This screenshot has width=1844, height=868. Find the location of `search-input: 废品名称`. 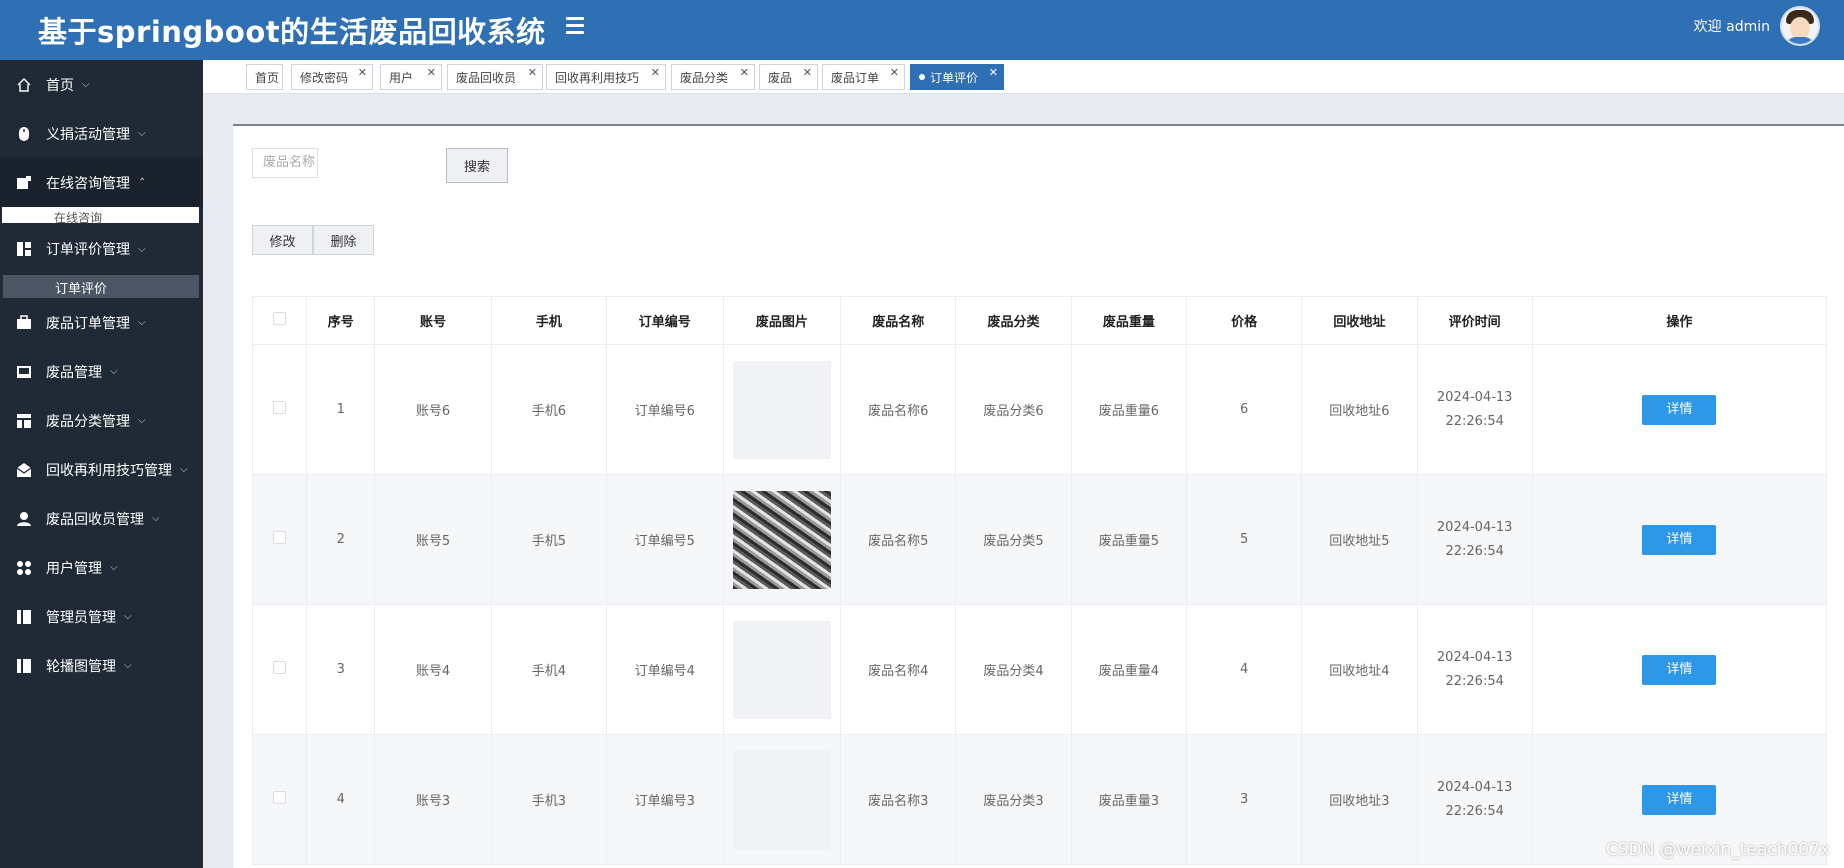

search-input: 废品名称 is located at coordinates (285, 163).